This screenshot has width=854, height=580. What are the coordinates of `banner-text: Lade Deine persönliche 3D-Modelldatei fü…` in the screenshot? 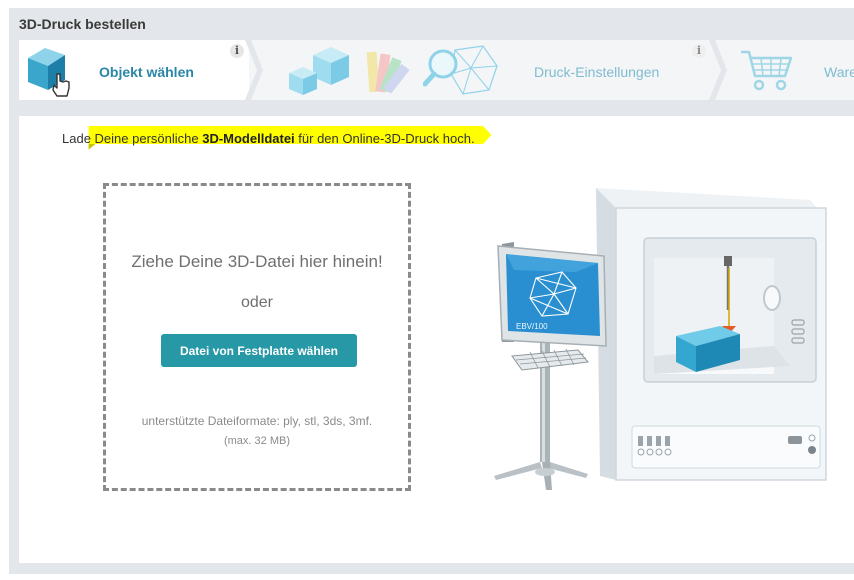 It's located at (268, 138).